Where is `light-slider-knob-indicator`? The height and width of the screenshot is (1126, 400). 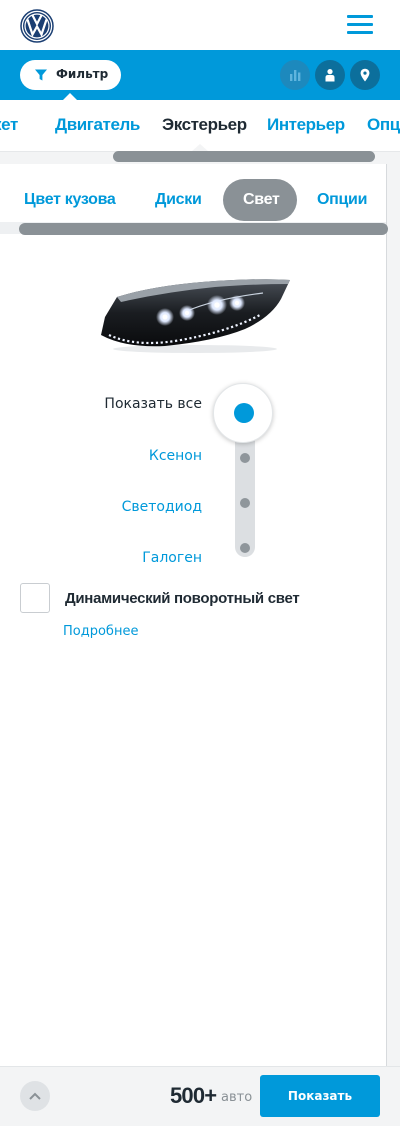 light-slider-knob-indicator is located at coordinates (244, 413).